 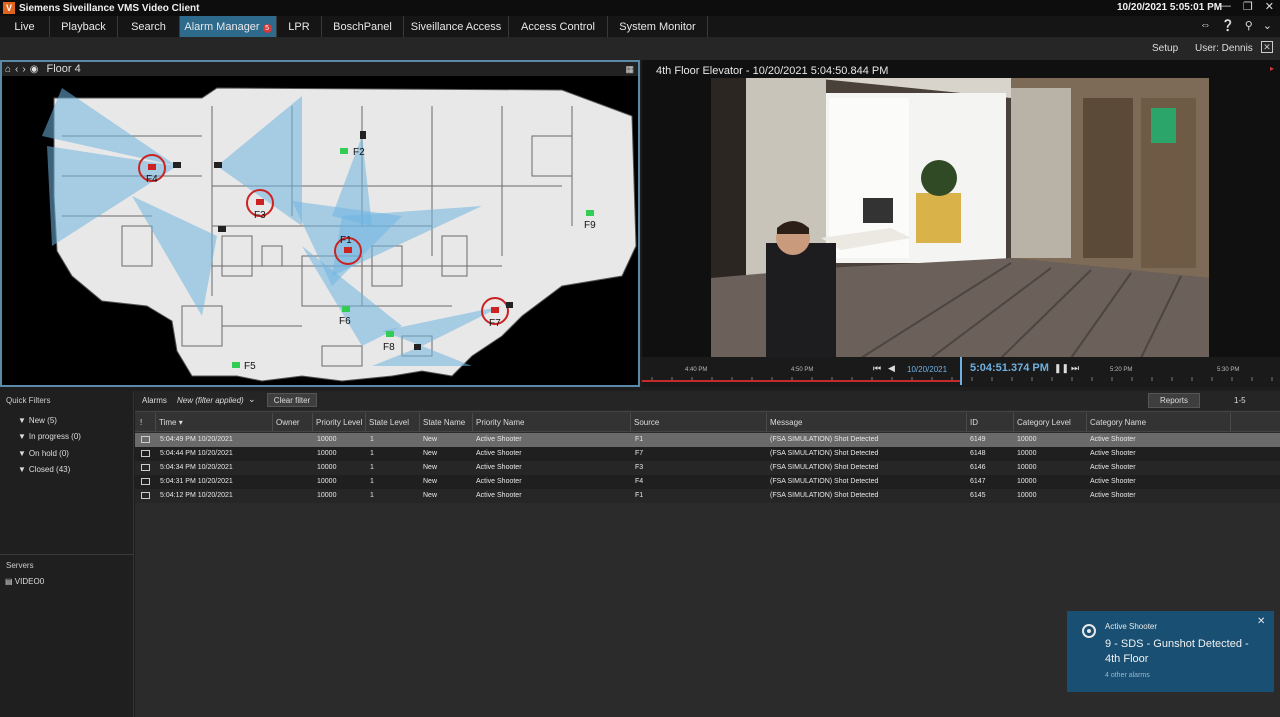 What do you see at coordinates (891, 368) in the screenshot?
I see `step-back-icon: ◀` at bounding box center [891, 368].